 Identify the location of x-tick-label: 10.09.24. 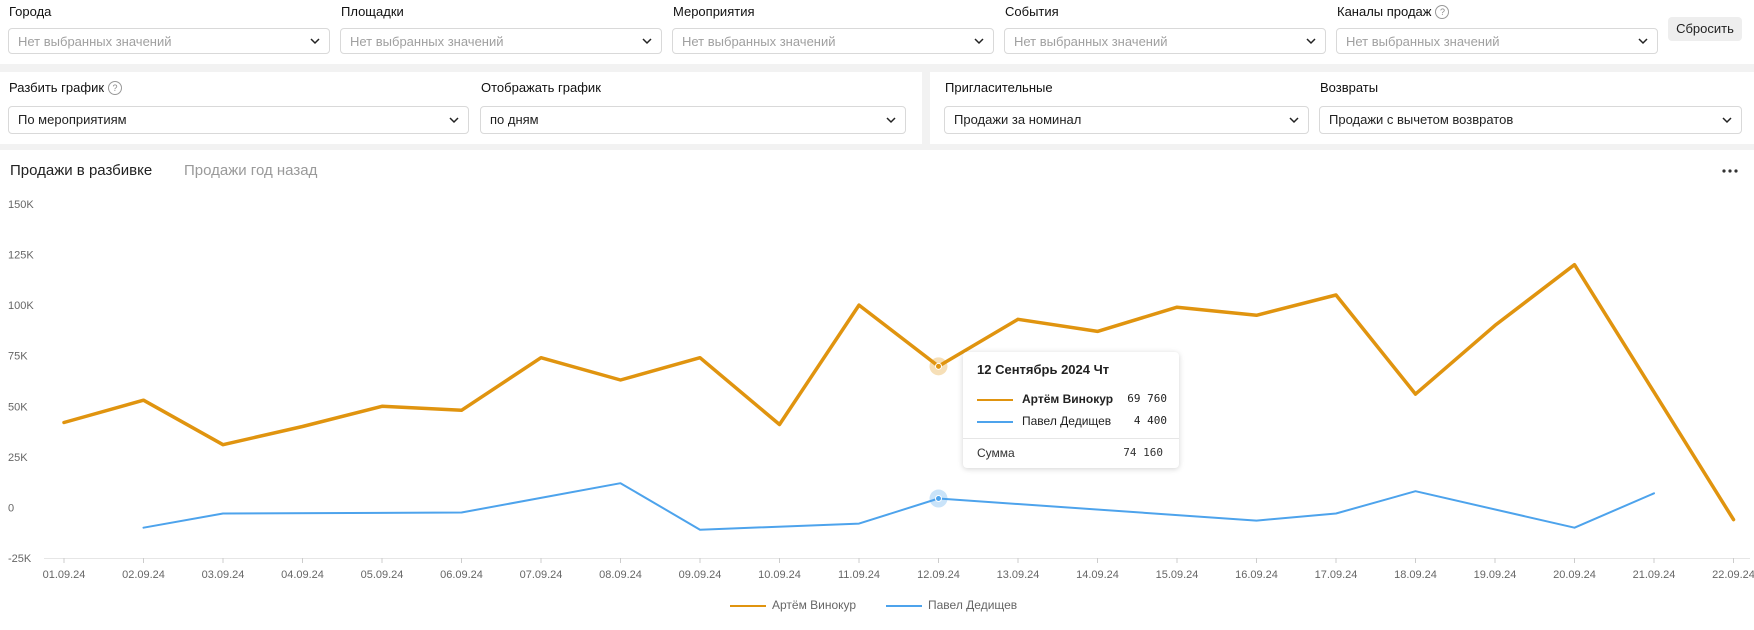
(779, 575).